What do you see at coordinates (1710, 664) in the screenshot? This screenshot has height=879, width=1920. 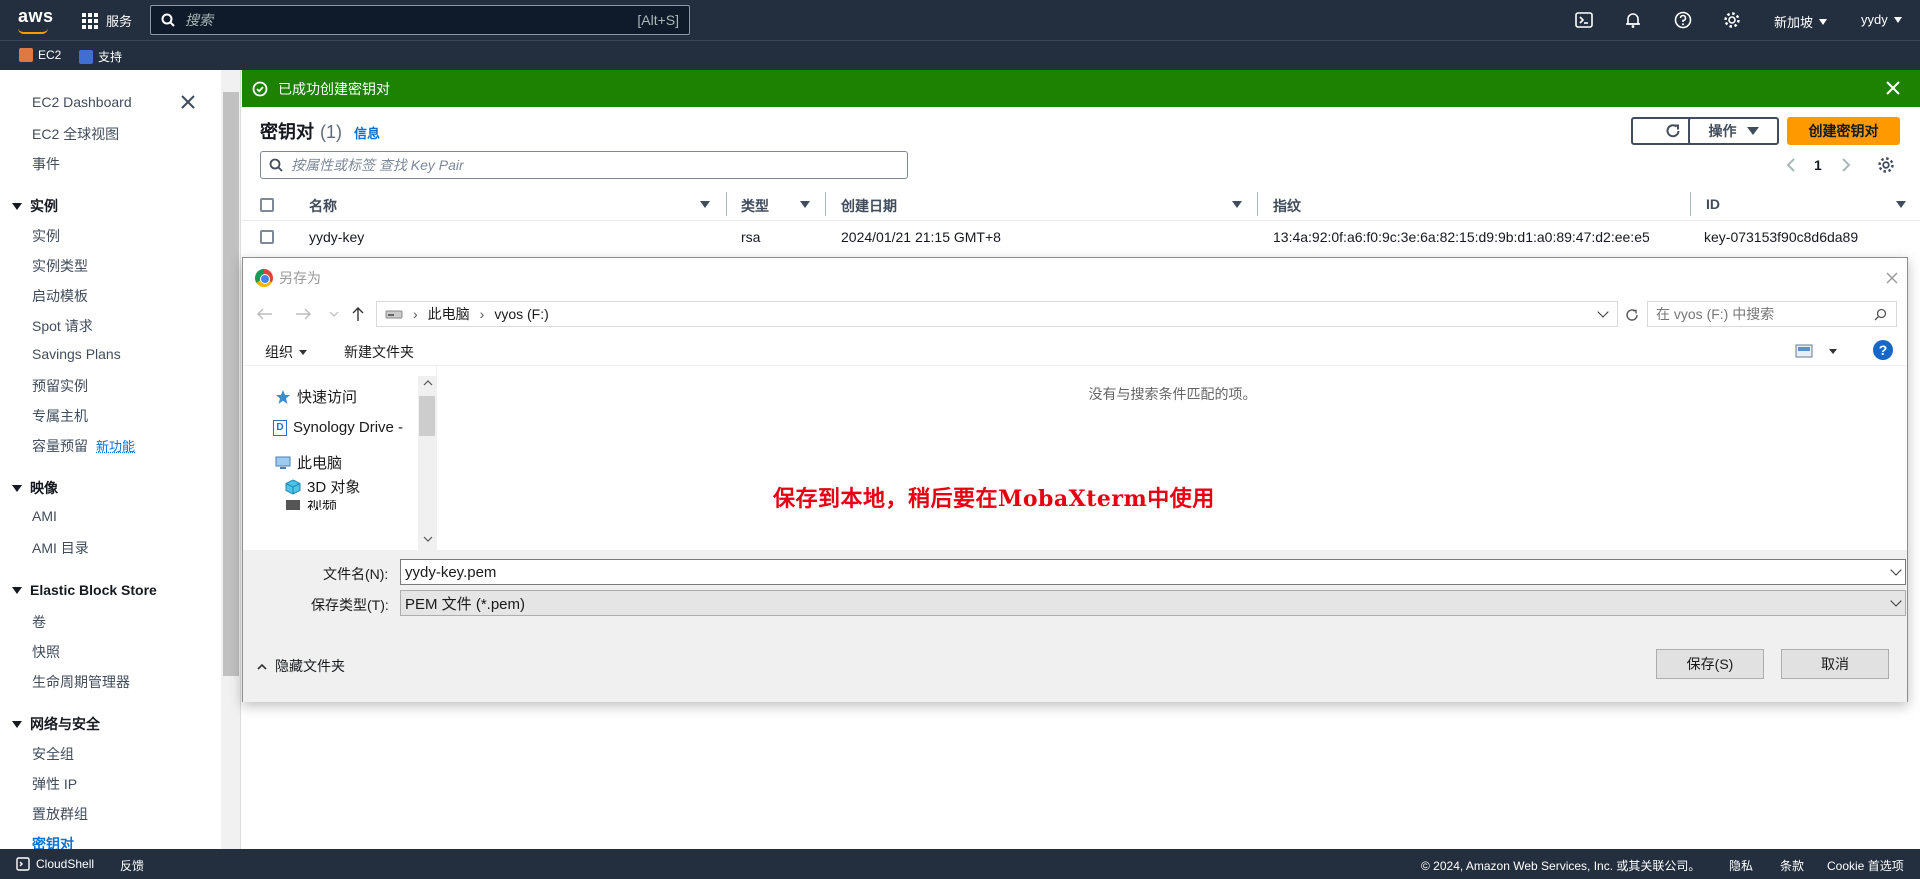 I see `save-button: 保存(S)` at bounding box center [1710, 664].